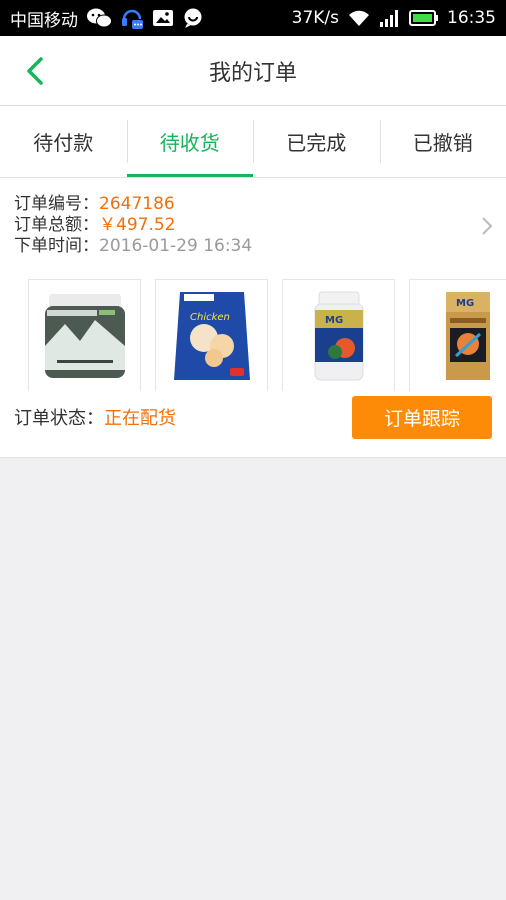 This screenshot has height=900, width=506. What do you see at coordinates (59, 418) in the screenshot?
I see `order-status-label: 订单状态：` at bounding box center [59, 418].